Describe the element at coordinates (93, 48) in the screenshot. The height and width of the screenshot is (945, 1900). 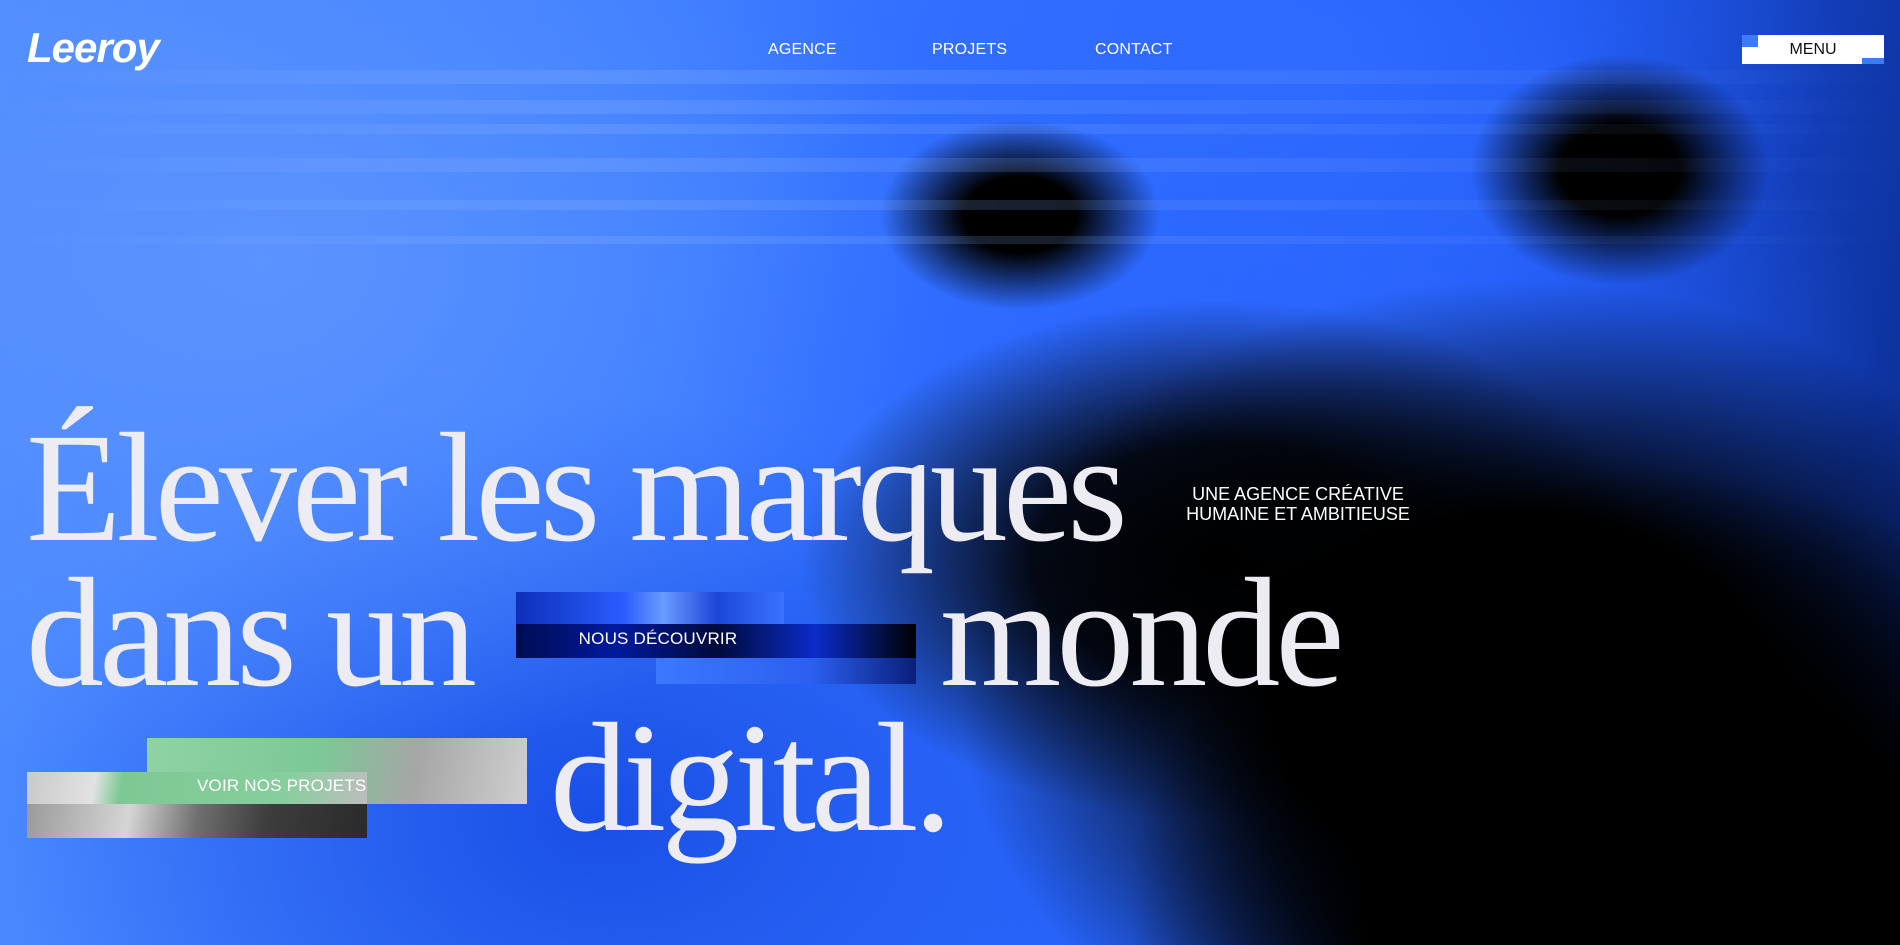
I see `leeroy-logo: Leeroy` at that location.